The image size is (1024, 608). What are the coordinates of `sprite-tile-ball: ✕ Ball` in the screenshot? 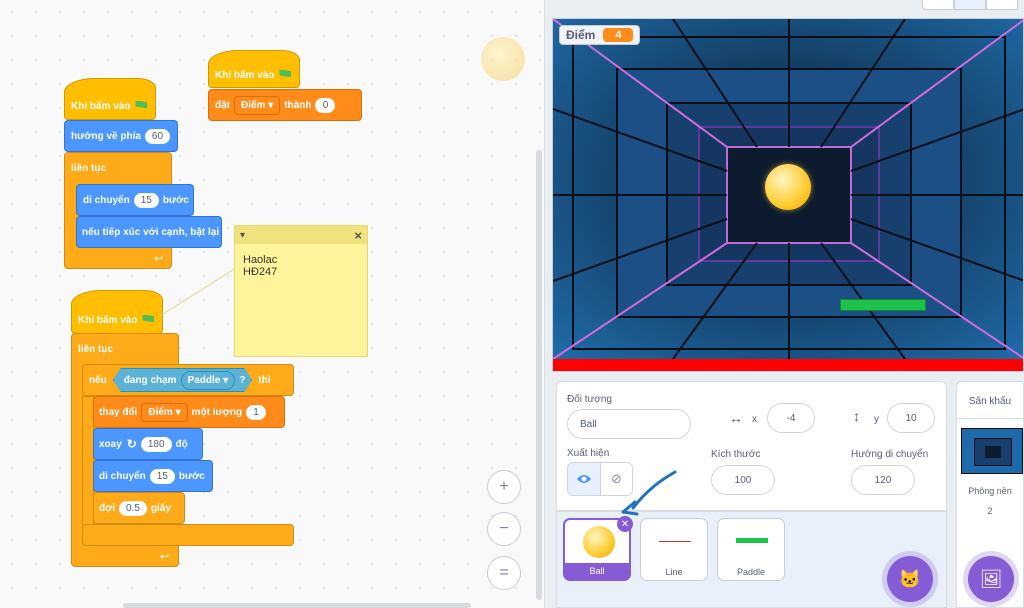 It's located at (598, 548).